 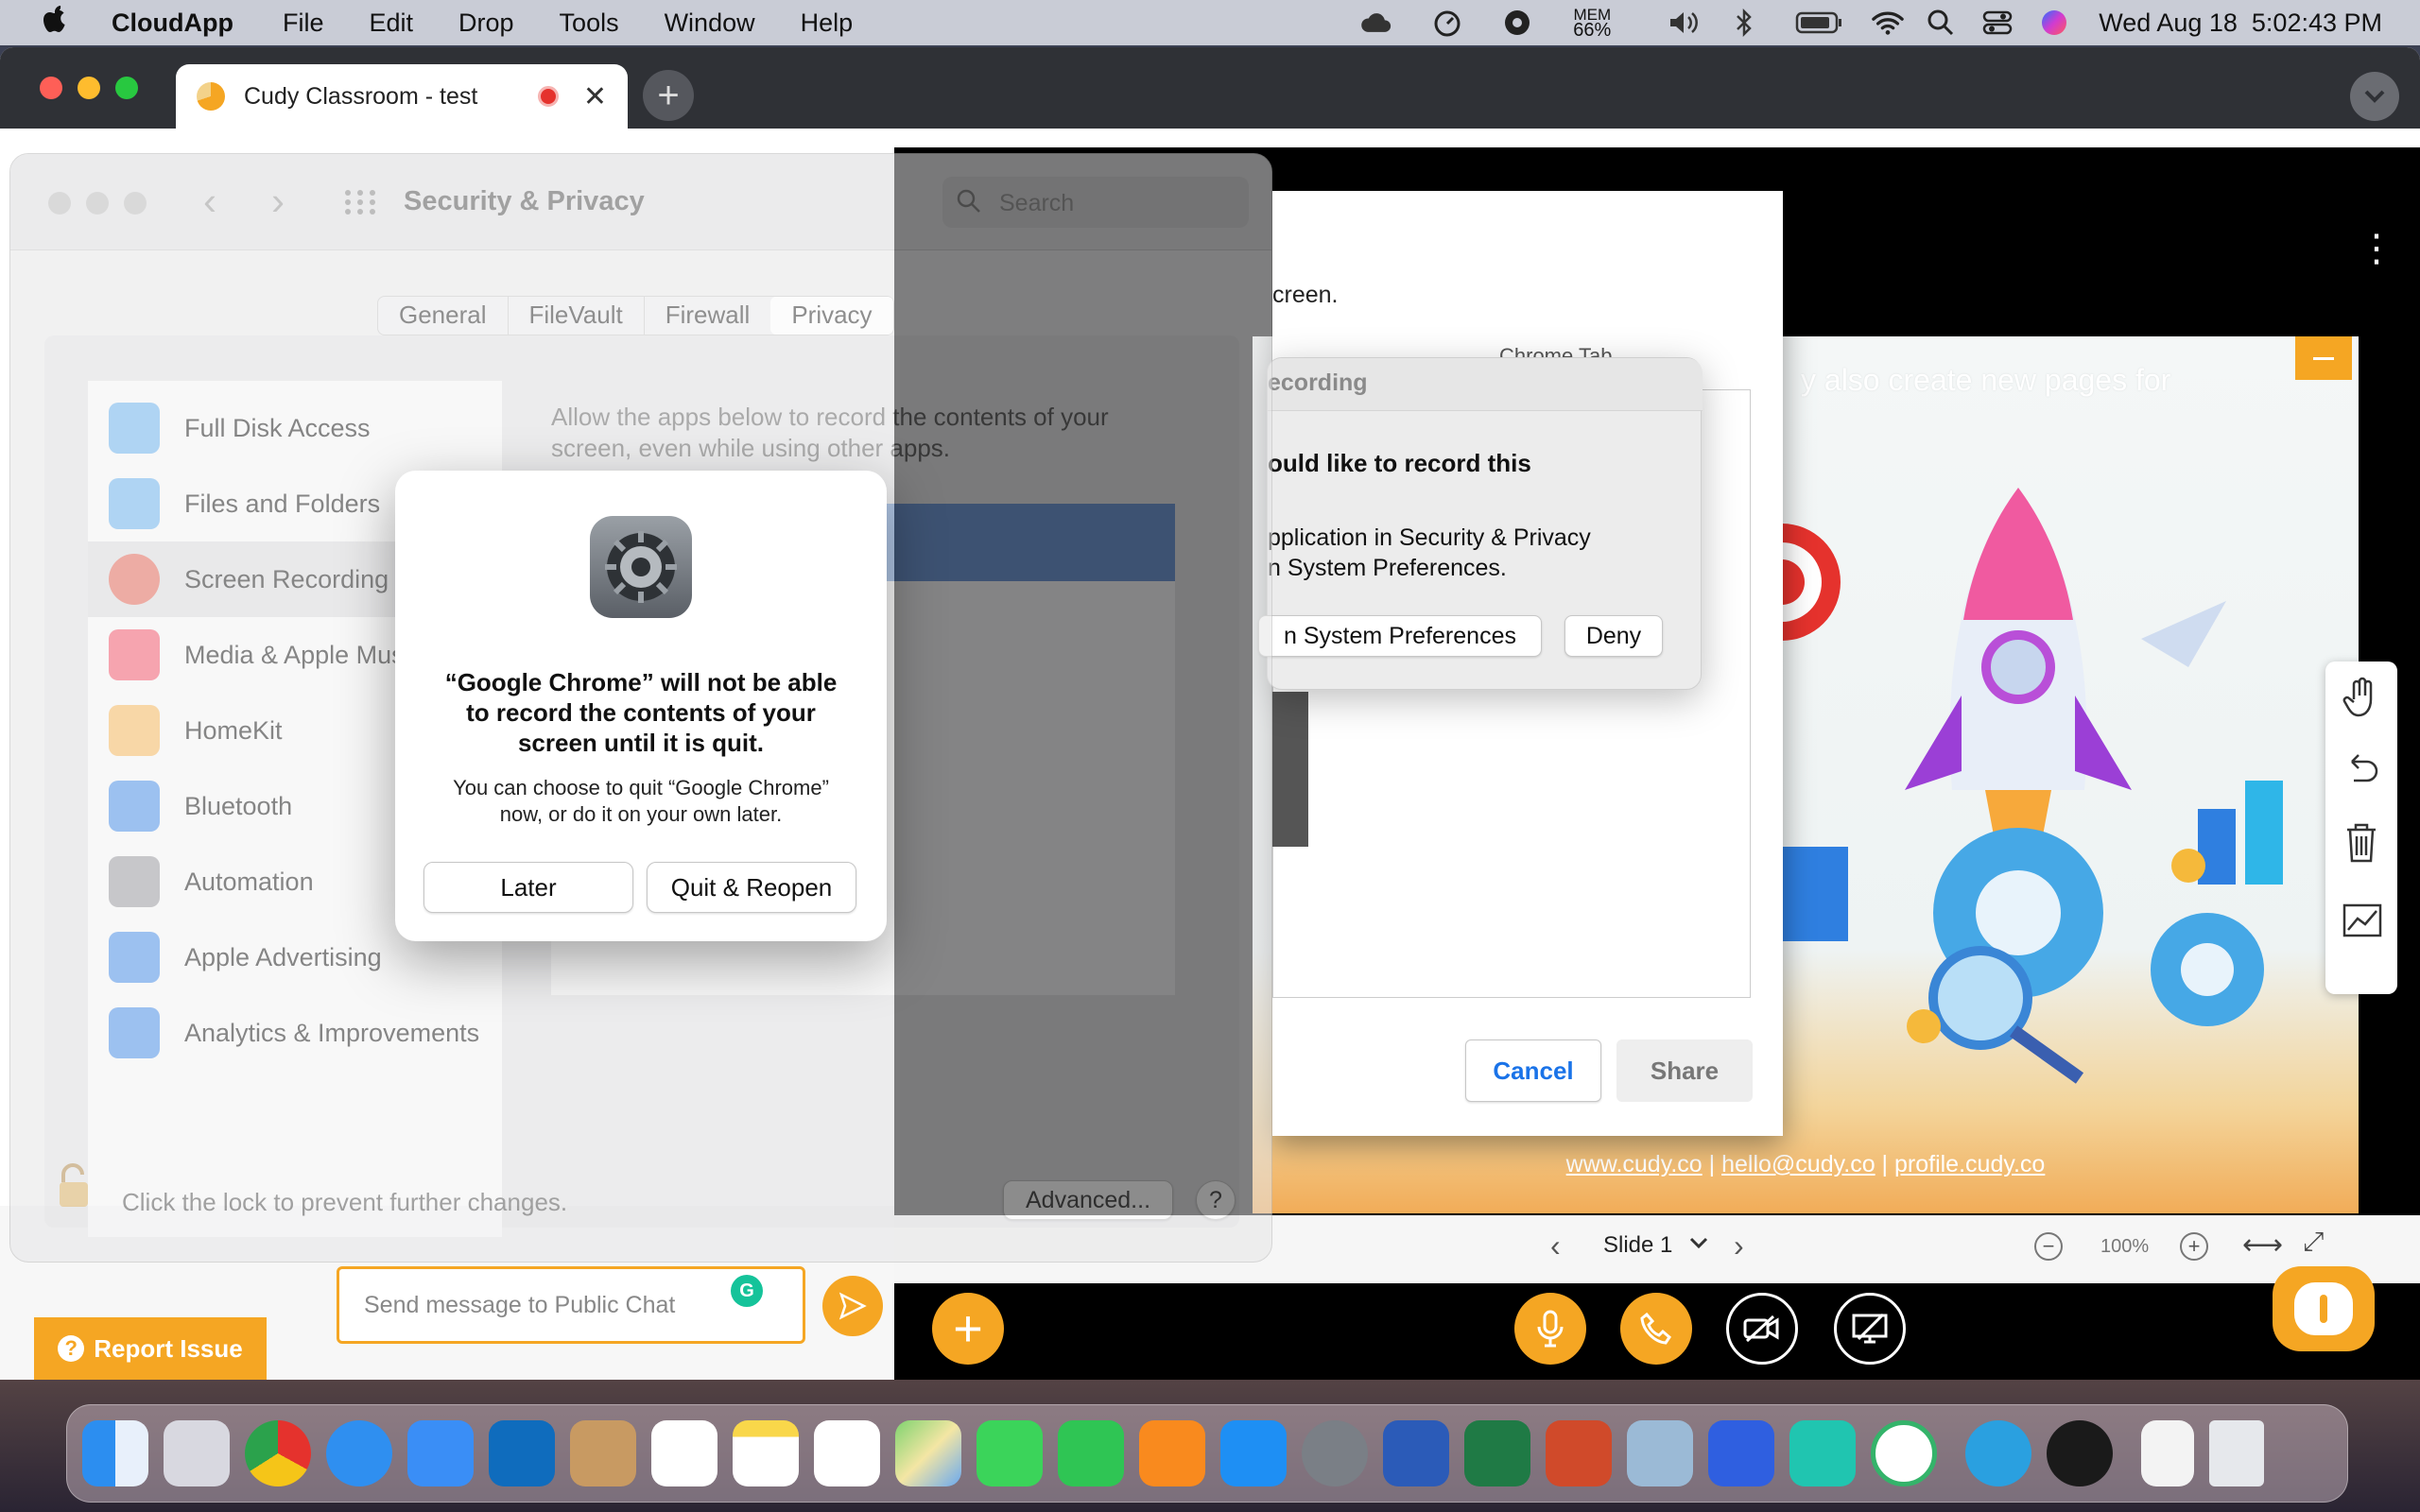 What do you see at coordinates (1091, 1453) in the screenshot?
I see `facetime-icon` at bounding box center [1091, 1453].